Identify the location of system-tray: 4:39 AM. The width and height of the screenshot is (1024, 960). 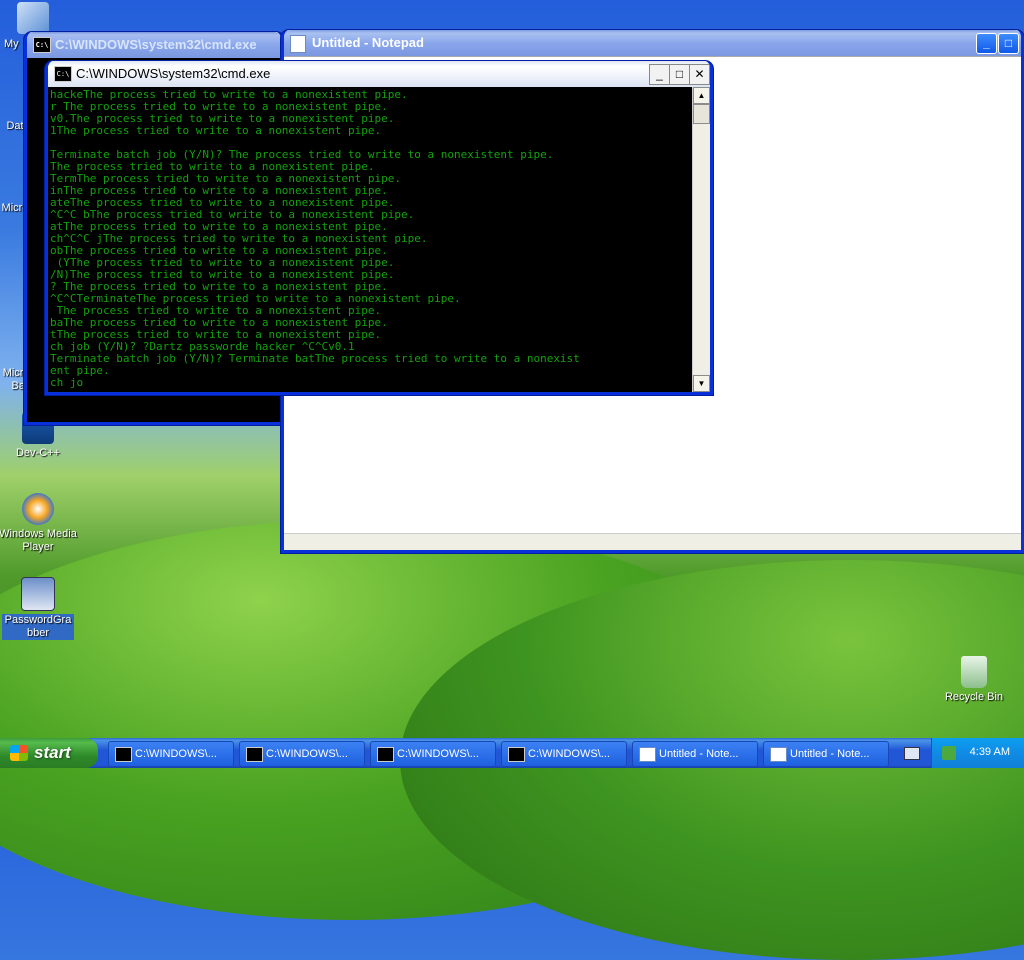
(977, 753).